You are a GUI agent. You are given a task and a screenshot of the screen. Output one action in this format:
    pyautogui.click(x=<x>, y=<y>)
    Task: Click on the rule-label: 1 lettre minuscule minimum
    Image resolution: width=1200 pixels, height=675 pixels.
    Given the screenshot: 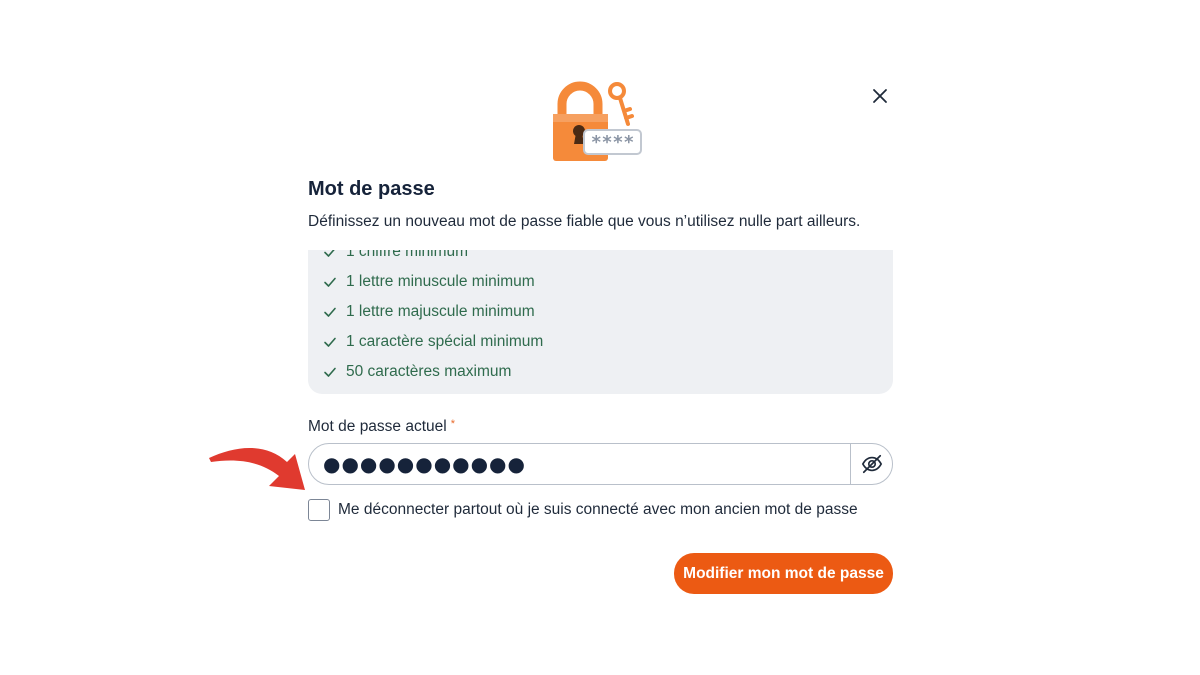 What is the action you would take?
    pyautogui.click(x=440, y=281)
    